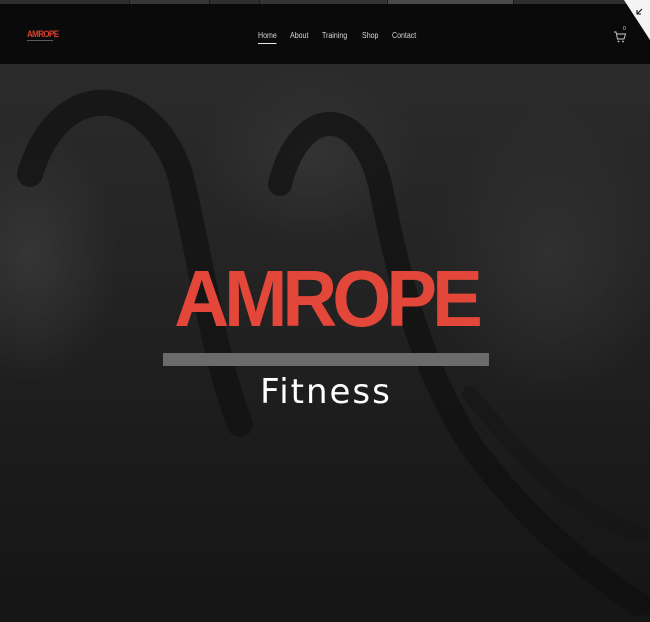  Describe the element at coordinates (326, 359) in the screenshot. I see `hero-brand-divider` at that location.